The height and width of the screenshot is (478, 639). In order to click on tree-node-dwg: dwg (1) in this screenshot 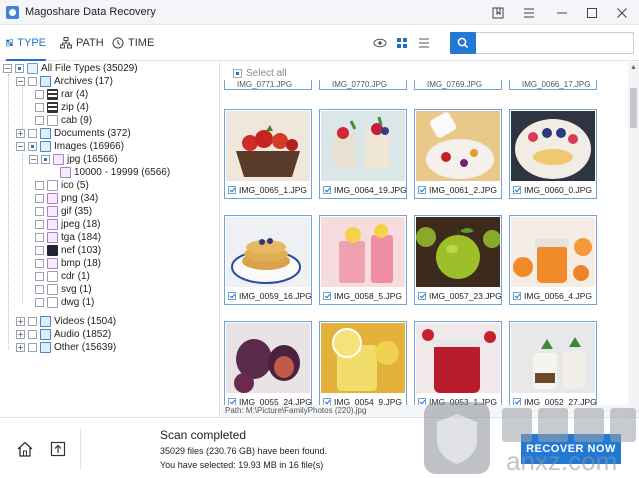, I will do `click(63, 302)`.